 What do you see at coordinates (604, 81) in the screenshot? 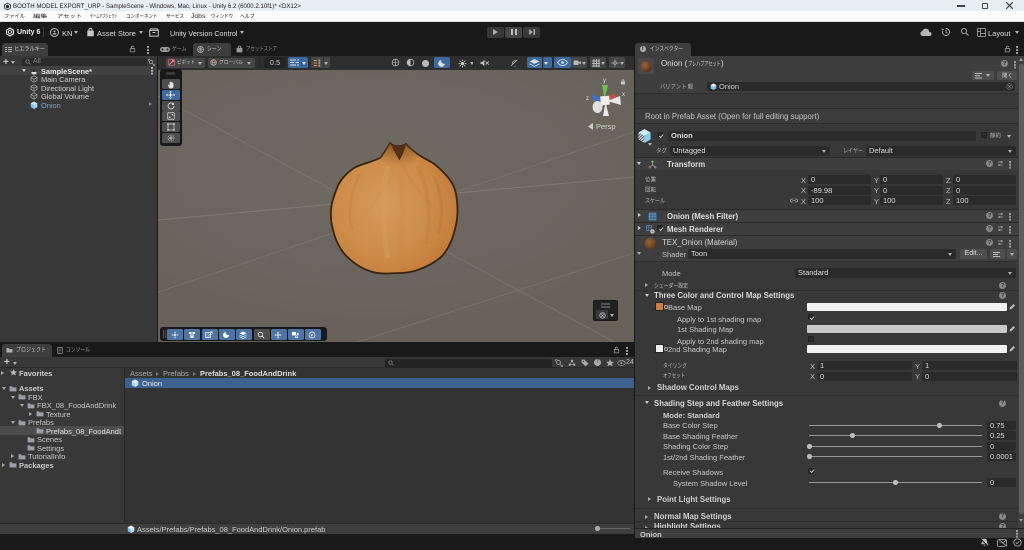
I see `svg-text: y` at bounding box center [604, 81].